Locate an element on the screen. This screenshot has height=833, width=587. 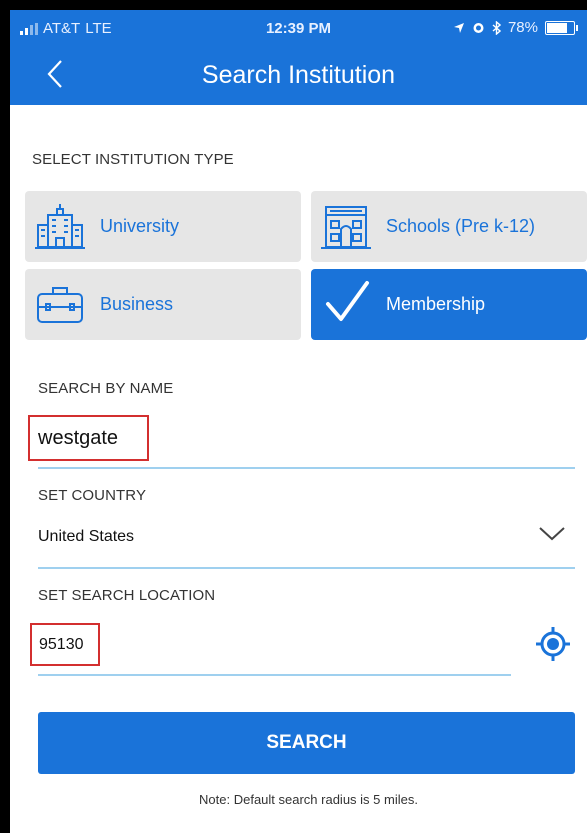
crosshair-icon is located at coordinates (553, 644).